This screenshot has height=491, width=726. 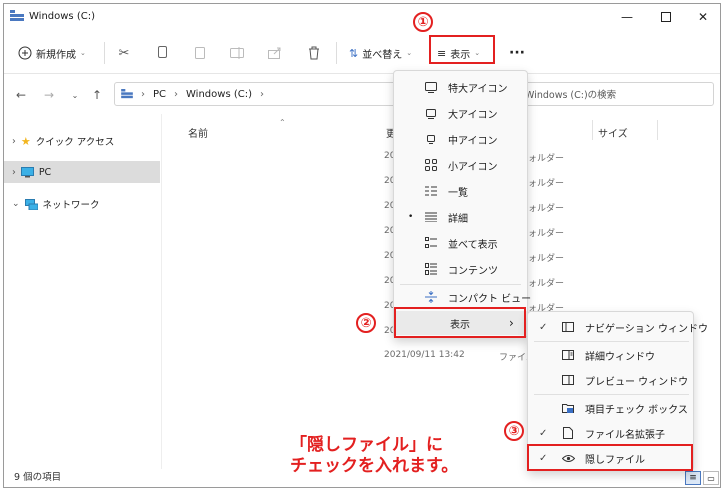 I want to click on breadcrumb-drive: Windows (C:), so click(x=219, y=94).